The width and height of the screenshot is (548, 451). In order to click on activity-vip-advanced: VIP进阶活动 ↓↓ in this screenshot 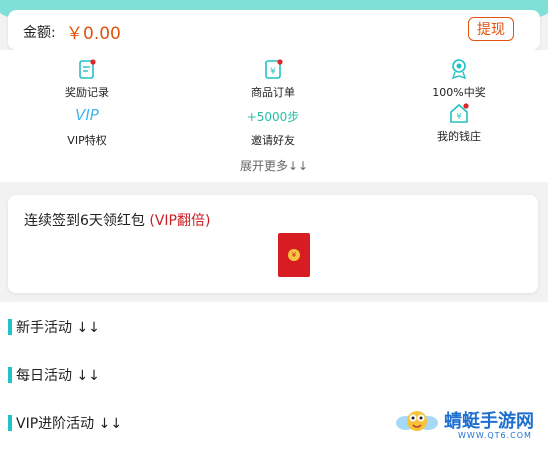, I will do `click(78, 423)`.